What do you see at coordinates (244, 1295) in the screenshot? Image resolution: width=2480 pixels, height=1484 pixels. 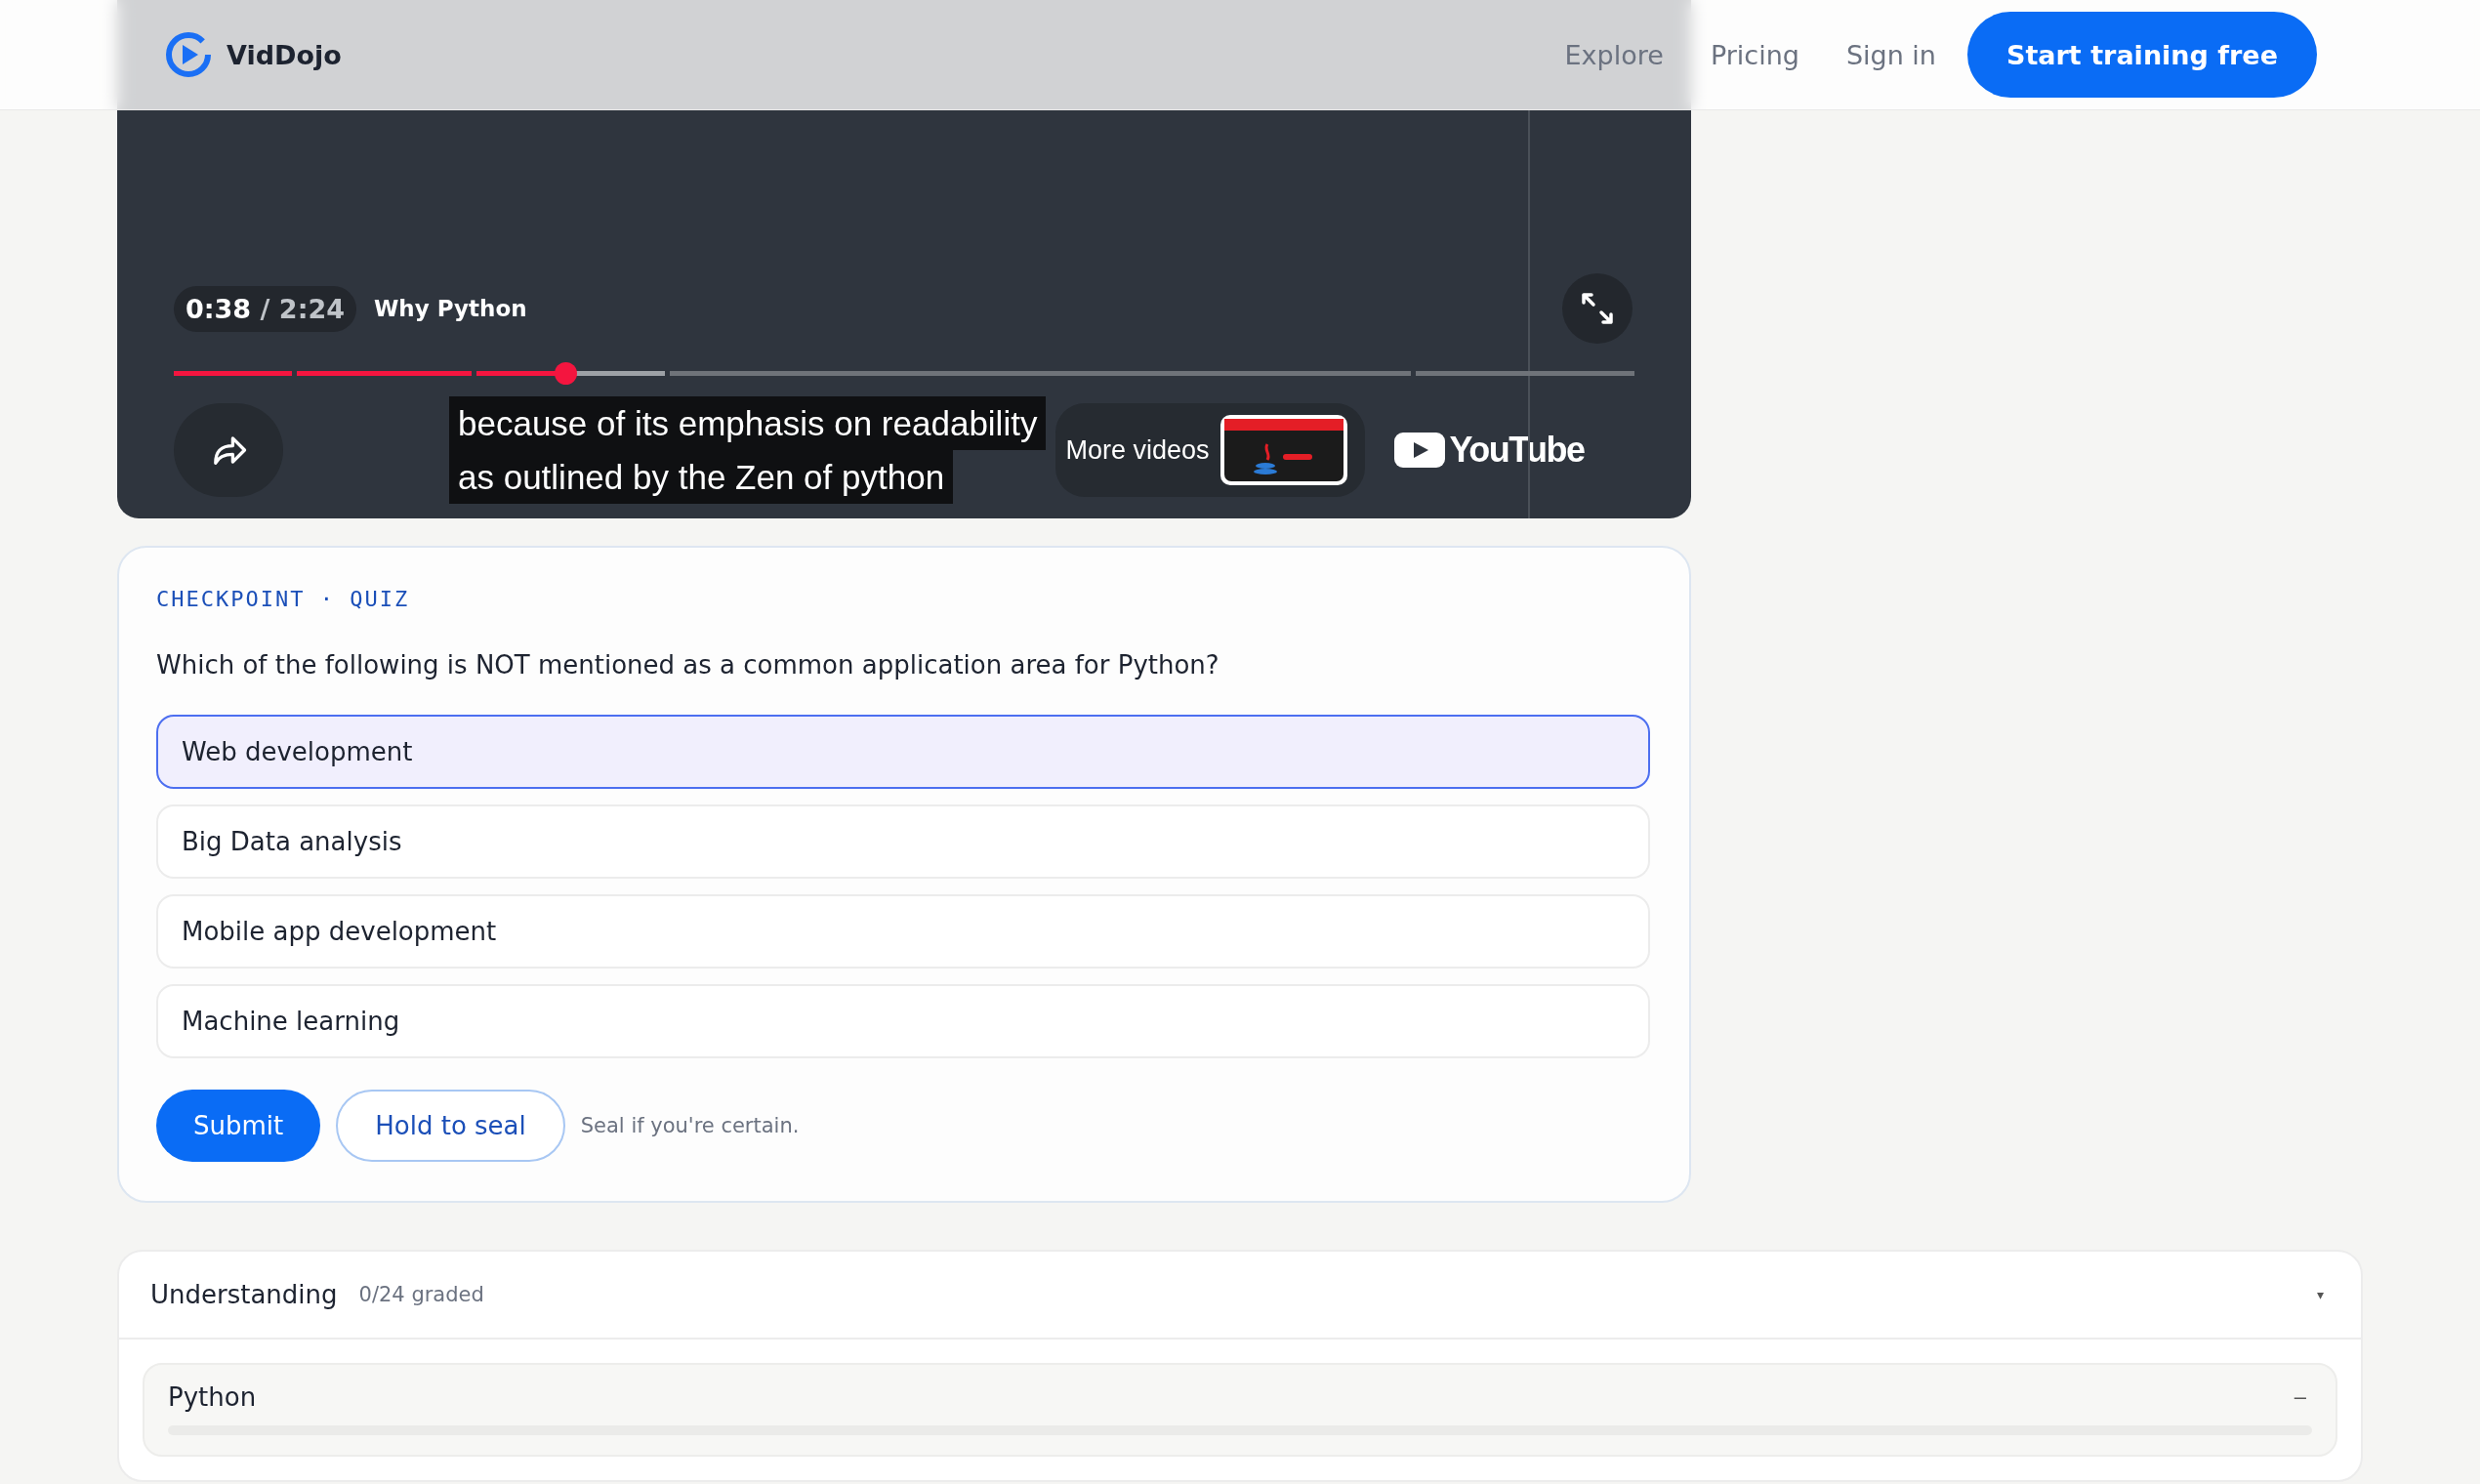 I see `panel-title: Understanding` at bounding box center [244, 1295].